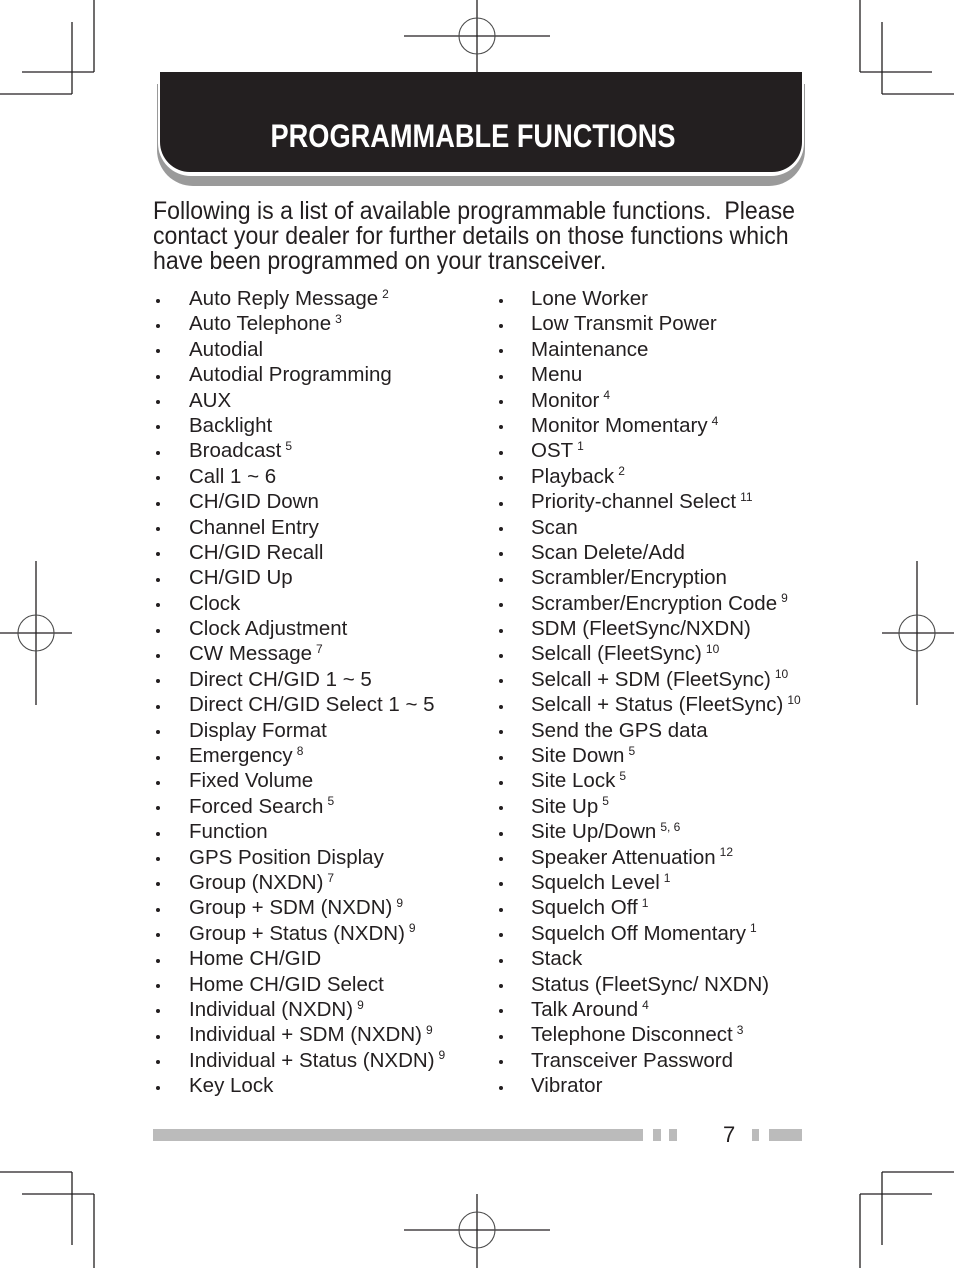 Image resolution: width=954 pixels, height=1268 pixels. What do you see at coordinates (319, 649) in the screenshot?
I see `footnote-ref: 7` at bounding box center [319, 649].